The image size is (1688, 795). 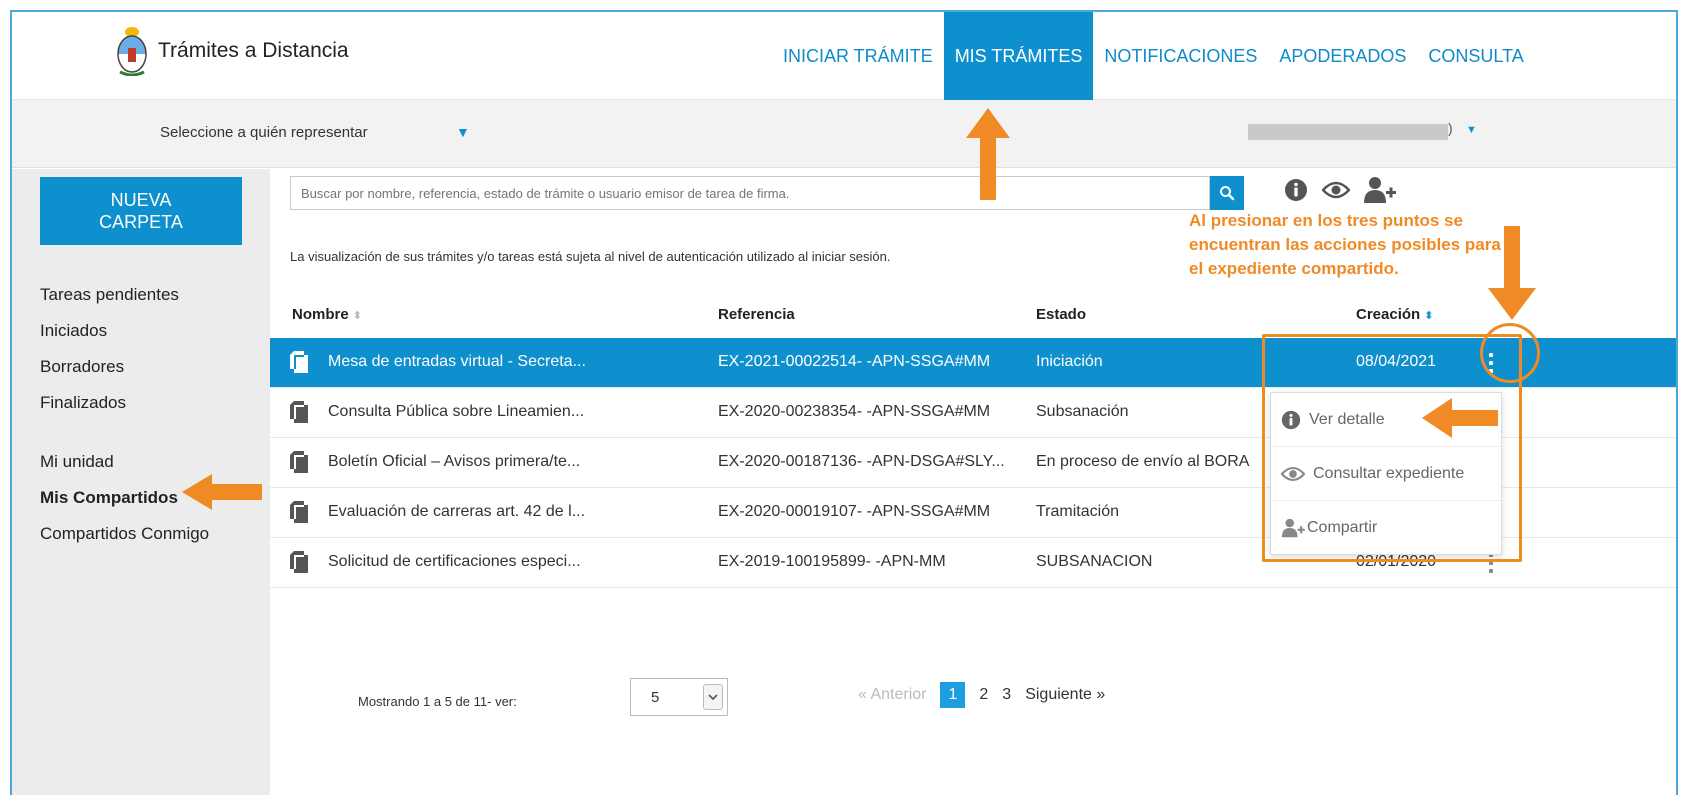 I want to click on highlight-circle, so click(x=1510, y=353).